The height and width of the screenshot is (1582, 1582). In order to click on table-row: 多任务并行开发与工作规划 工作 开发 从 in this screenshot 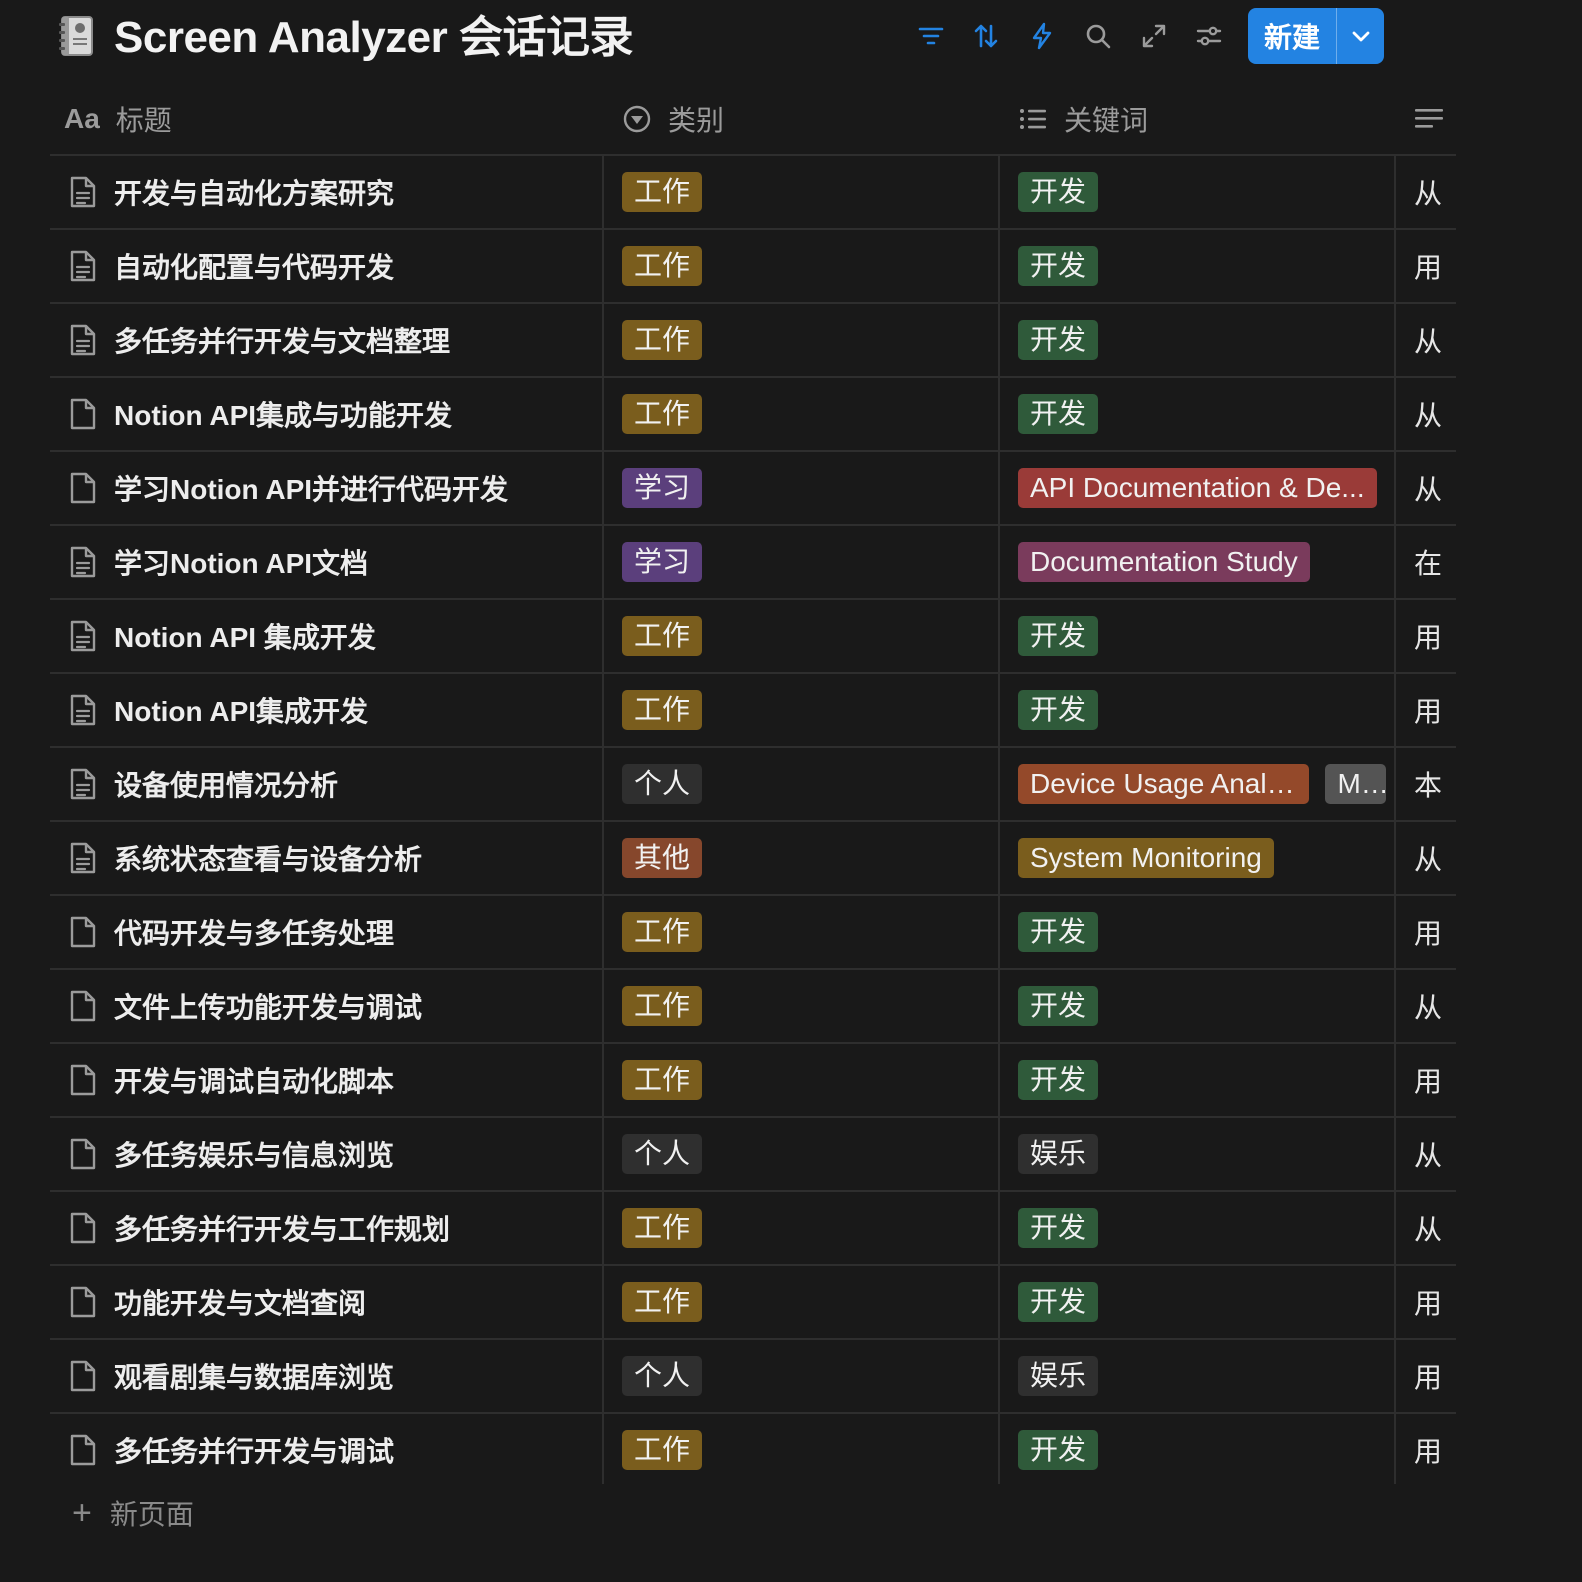, I will do `click(753, 1229)`.